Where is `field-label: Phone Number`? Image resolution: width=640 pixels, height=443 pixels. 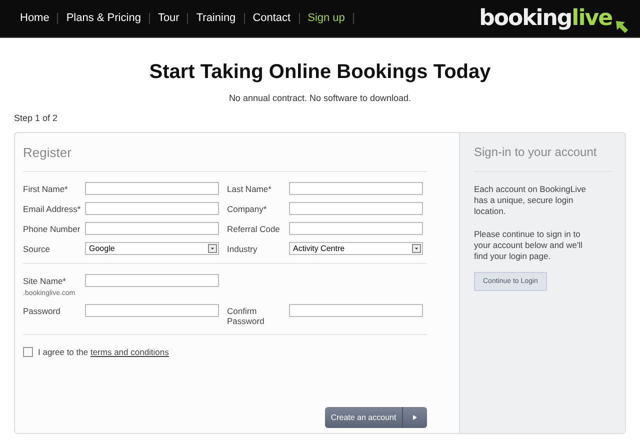
field-label: Phone Number is located at coordinates (51, 229).